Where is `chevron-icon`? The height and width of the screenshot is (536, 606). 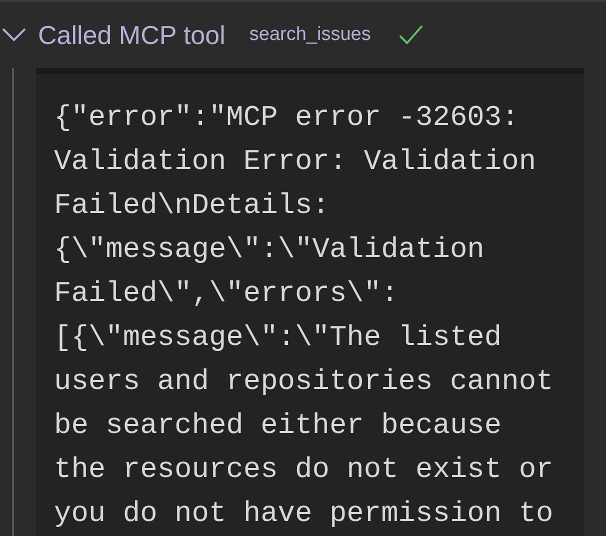
chevron-icon is located at coordinates (14, 35).